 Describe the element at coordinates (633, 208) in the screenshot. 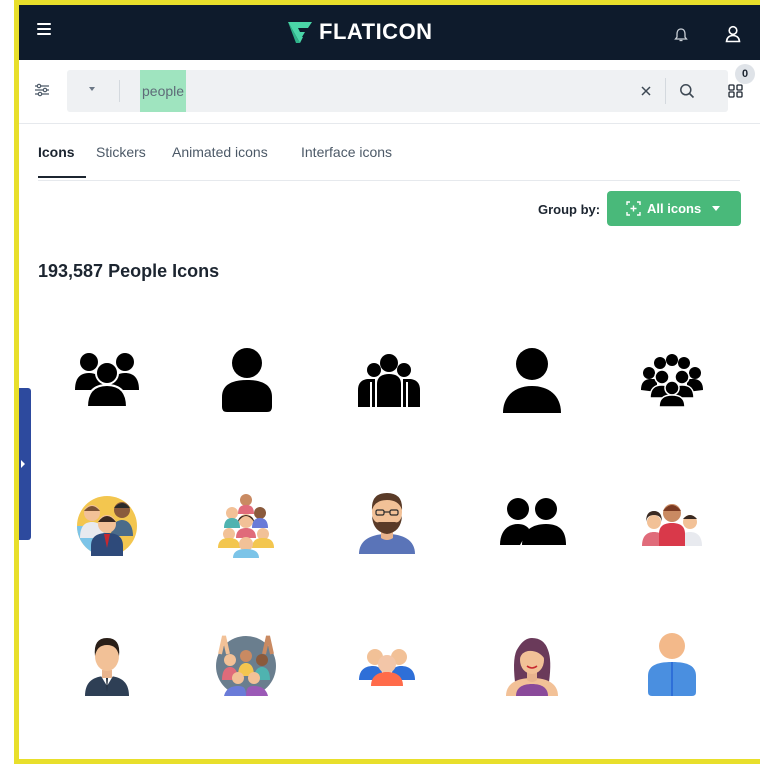

I see `select-frame-icon` at that location.